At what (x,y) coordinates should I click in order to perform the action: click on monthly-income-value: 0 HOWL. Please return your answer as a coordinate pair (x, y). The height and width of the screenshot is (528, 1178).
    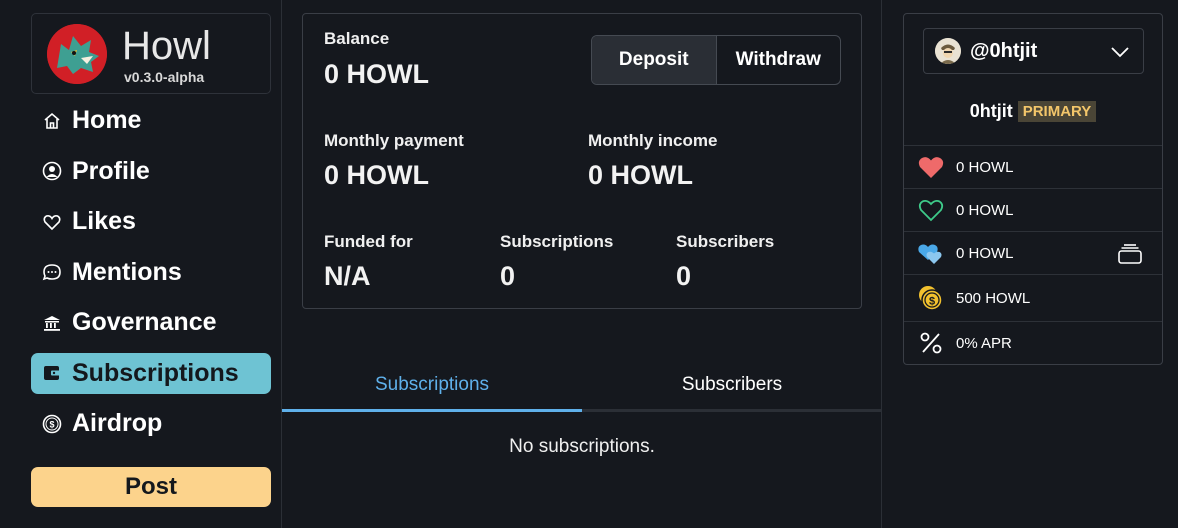
    Looking at the image, I should click on (640, 175).